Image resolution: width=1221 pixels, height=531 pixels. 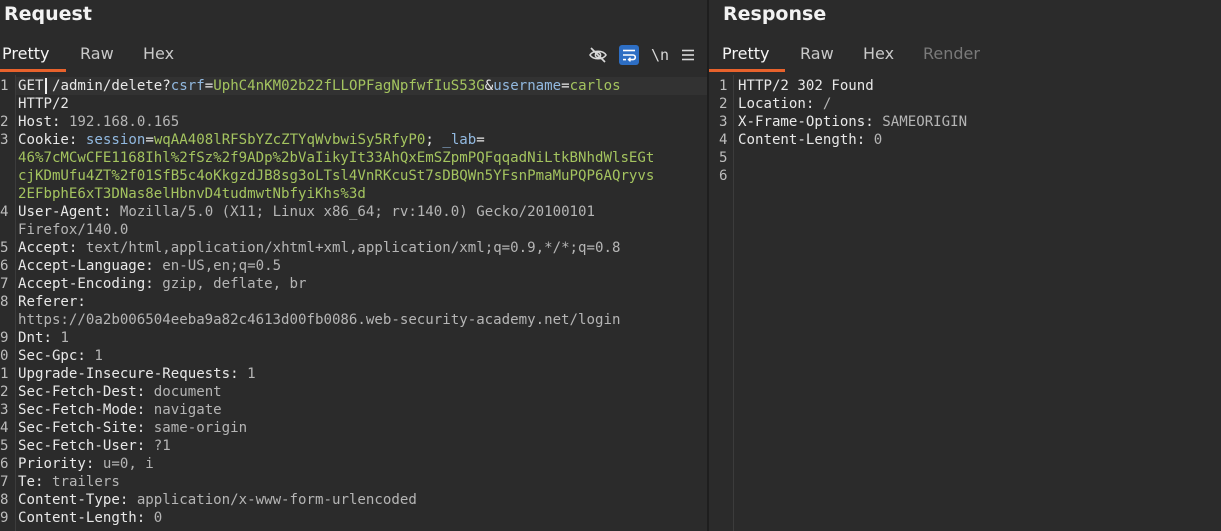 What do you see at coordinates (784, 104) in the screenshot?
I see `line-content: Location: /` at bounding box center [784, 104].